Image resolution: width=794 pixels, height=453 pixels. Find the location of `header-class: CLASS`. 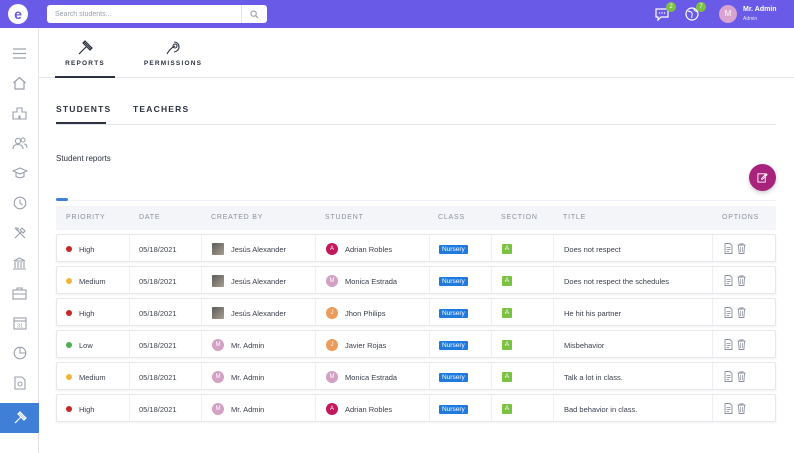

header-class: CLASS is located at coordinates (451, 217).